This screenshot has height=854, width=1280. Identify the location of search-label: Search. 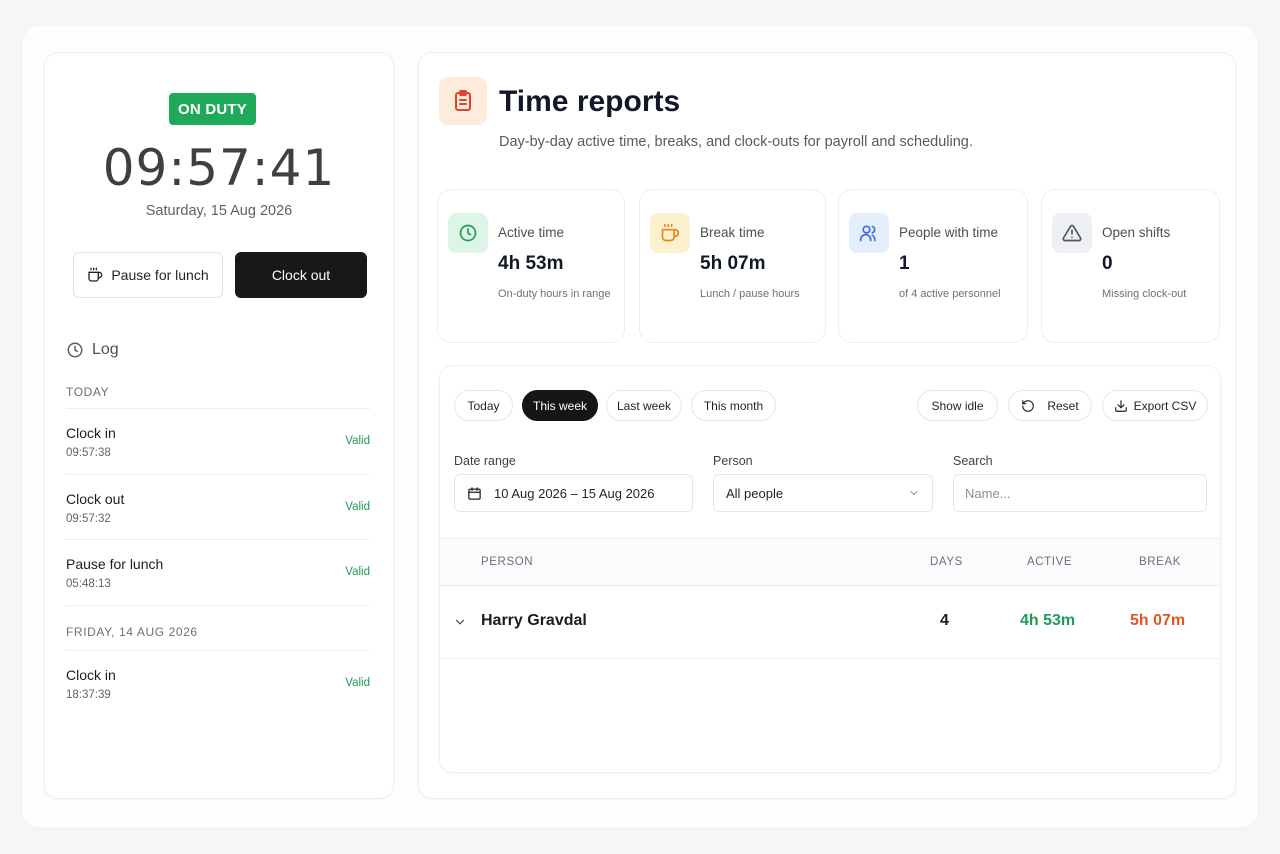
(973, 461).